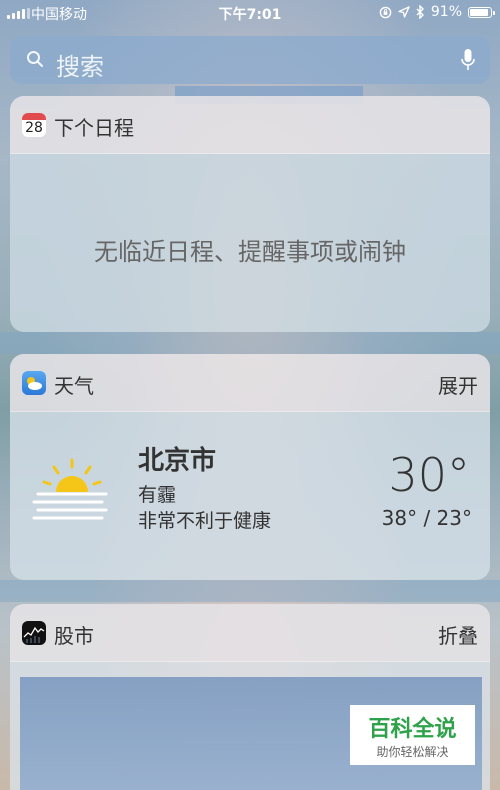 The width and height of the screenshot is (500, 790). Describe the element at coordinates (80, 64) in the screenshot. I see `search-input: 搜索` at that location.